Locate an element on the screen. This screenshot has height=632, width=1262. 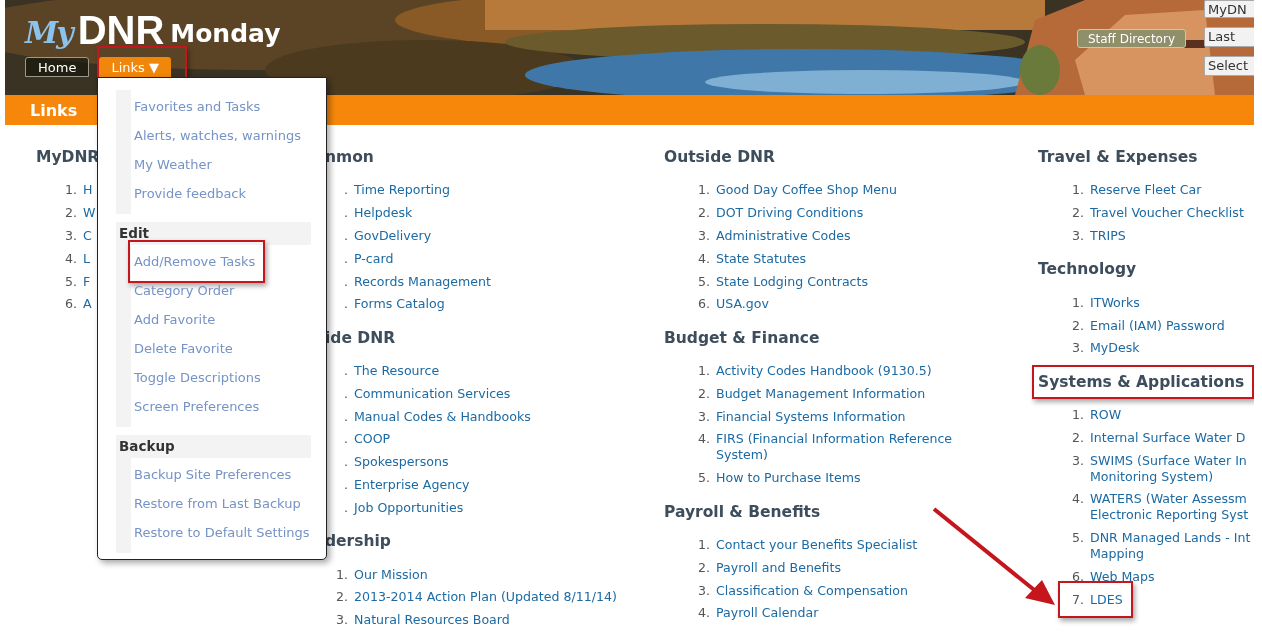
link: Records Management is located at coordinates (423, 281).